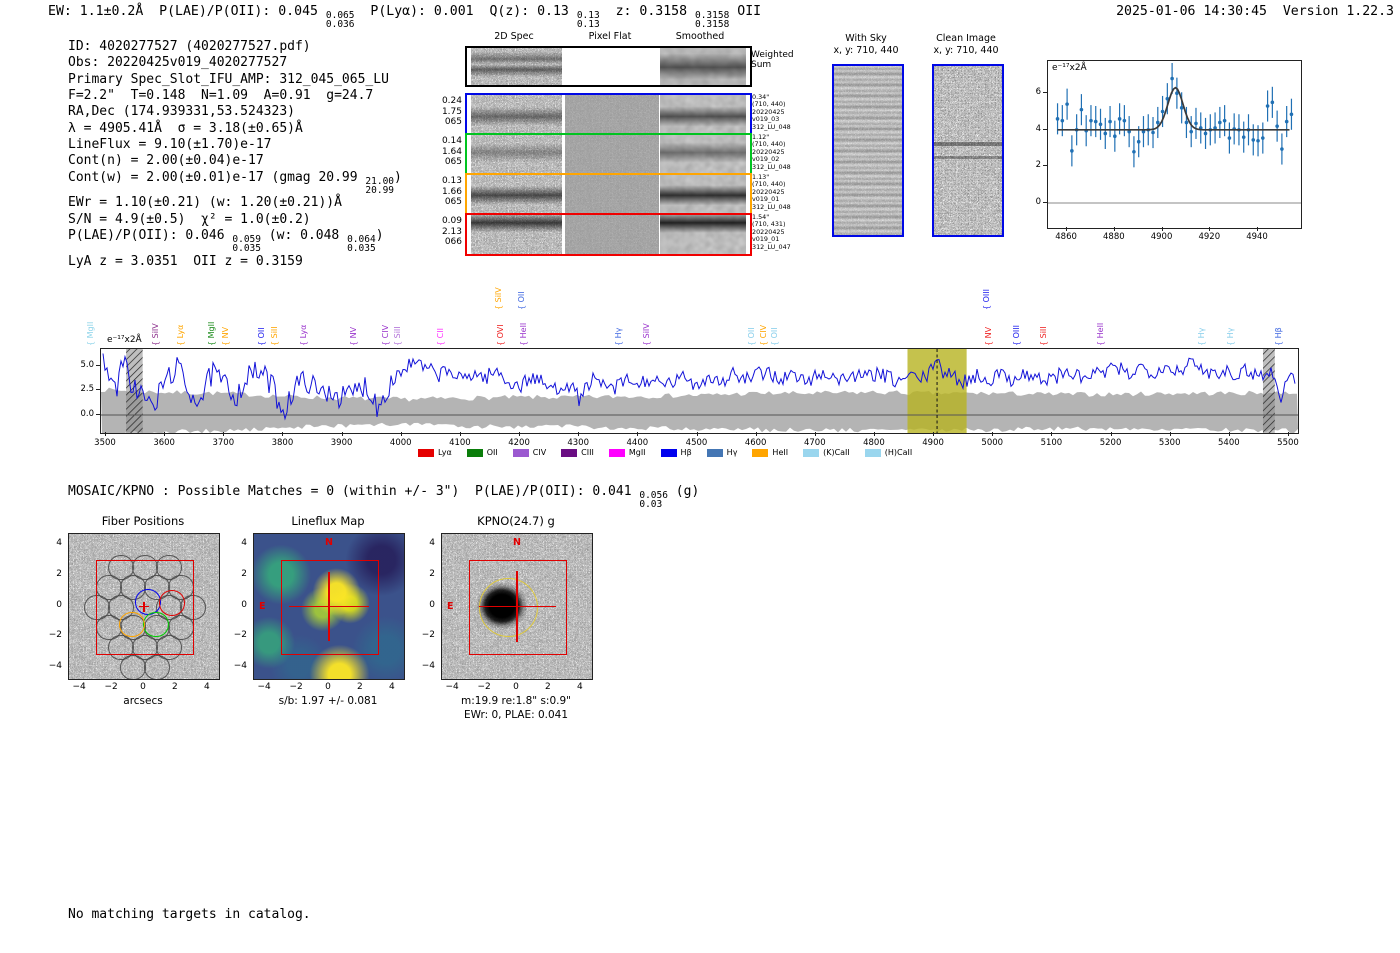 The height and width of the screenshot is (953, 1400). What do you see at coordinates (185, 261) in the screenshot?
I see `info-text: LyA z = 3.0351 OII z = 0.3159` at bounding box center [185, 261].